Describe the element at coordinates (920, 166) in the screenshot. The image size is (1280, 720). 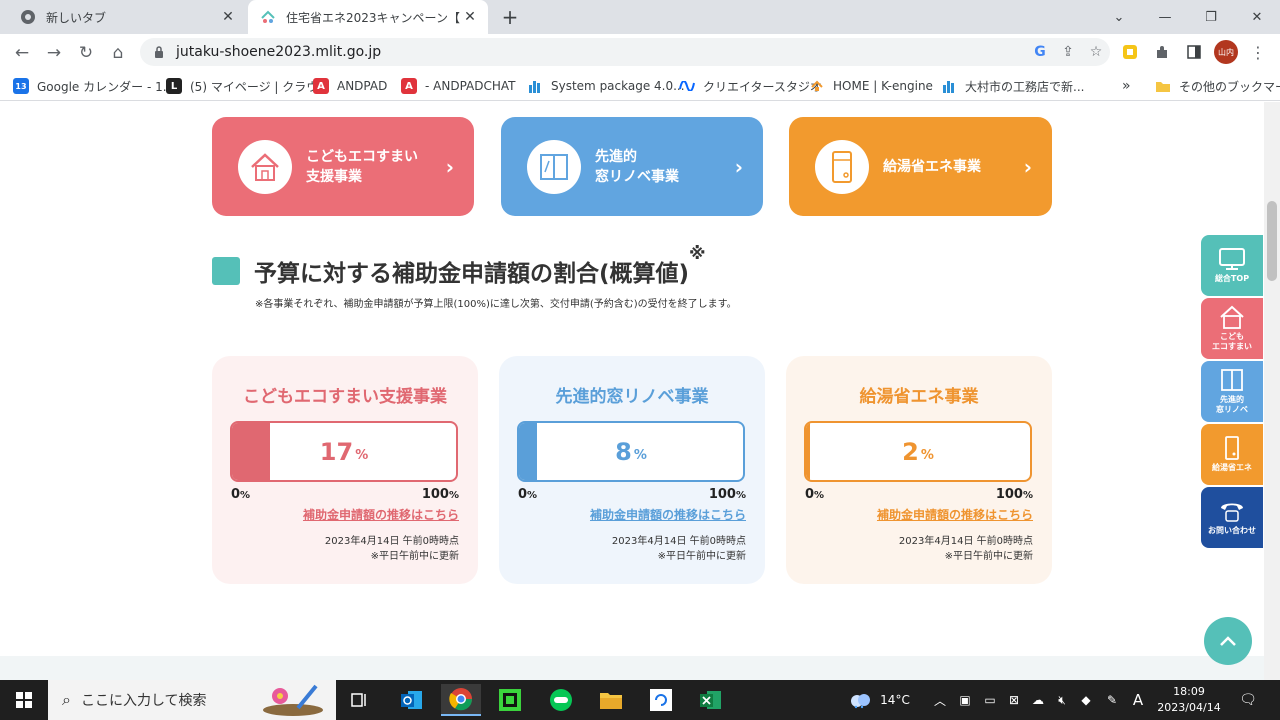
I see `program-button-water-heater: 給湯省エネ事業 ›` at that location.